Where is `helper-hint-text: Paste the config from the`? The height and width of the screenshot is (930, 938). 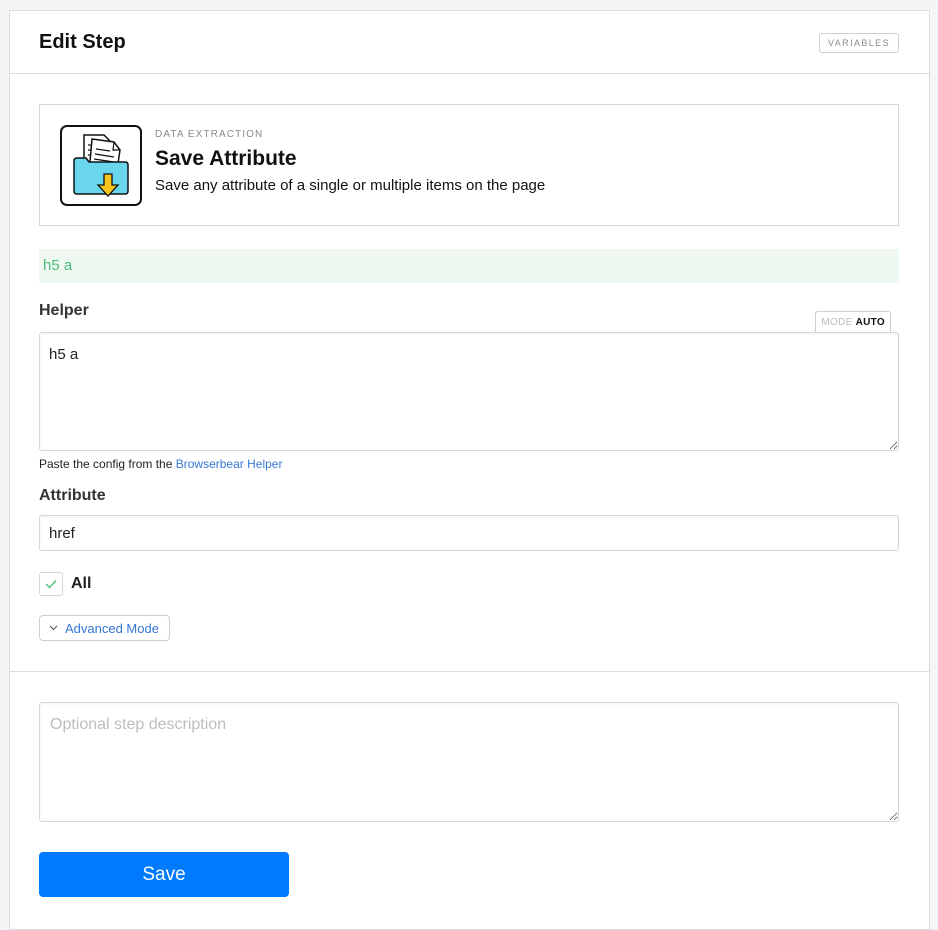 helper-hint-text: Paste the config from the is located at coordinates (107, 464).